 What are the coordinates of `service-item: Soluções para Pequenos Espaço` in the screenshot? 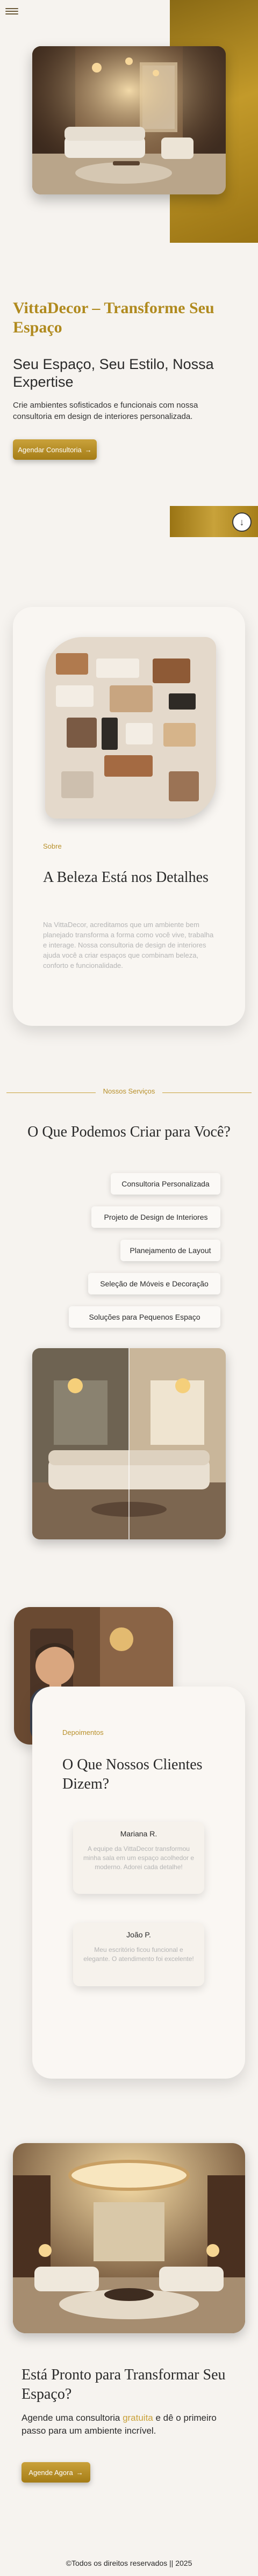 It's located at (144, 1317).